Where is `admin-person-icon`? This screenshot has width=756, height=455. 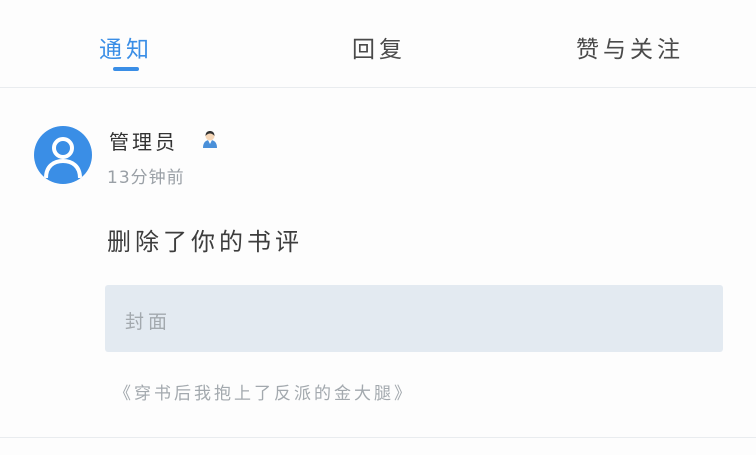 admin-person-icon is located at coordinates (210, 139).